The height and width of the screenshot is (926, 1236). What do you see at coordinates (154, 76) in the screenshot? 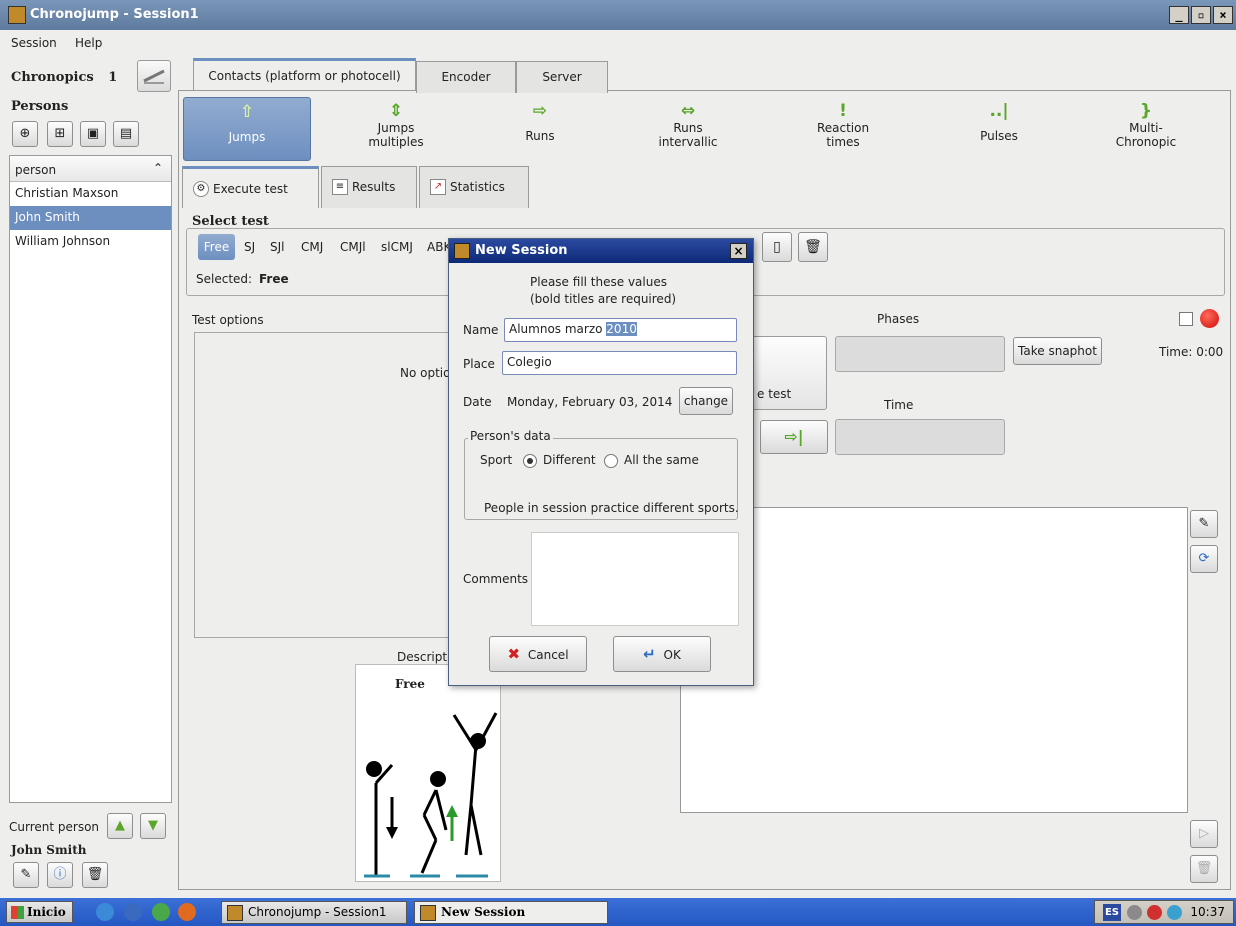
I see `chronopic-connect-button` at bounding box center [154, 76].